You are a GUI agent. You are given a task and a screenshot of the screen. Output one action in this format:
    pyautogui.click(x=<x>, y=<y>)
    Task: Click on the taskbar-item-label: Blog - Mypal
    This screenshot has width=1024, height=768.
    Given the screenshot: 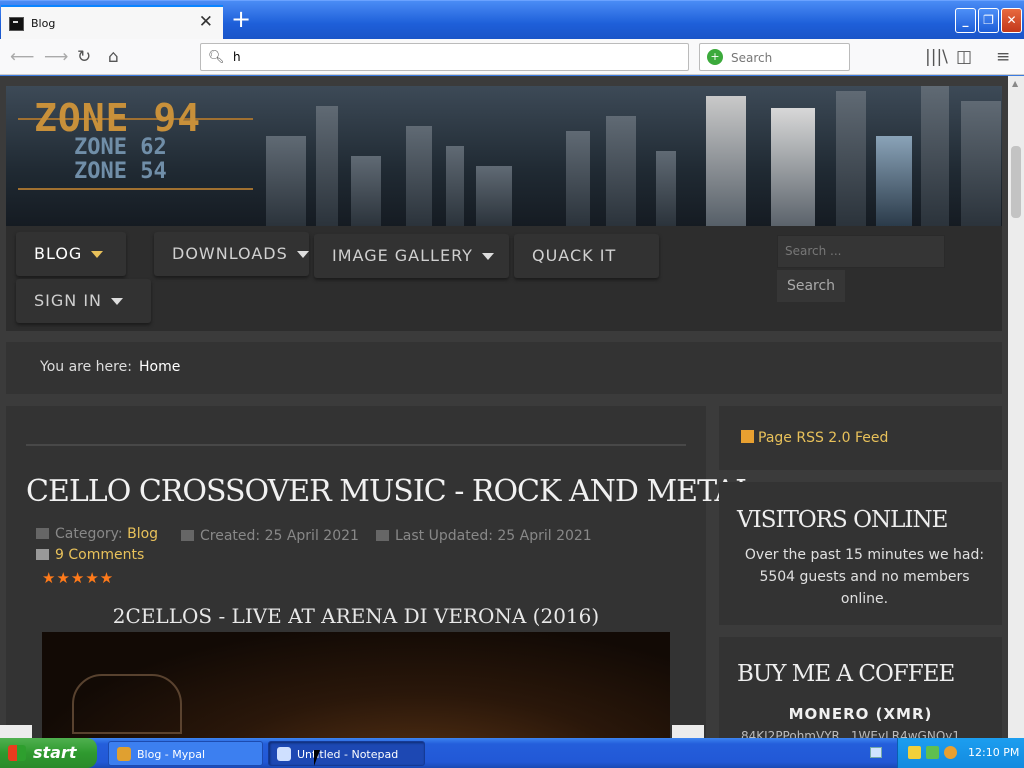 What is the action you would take?
    pyautogui.click(x=171, y=754)
    